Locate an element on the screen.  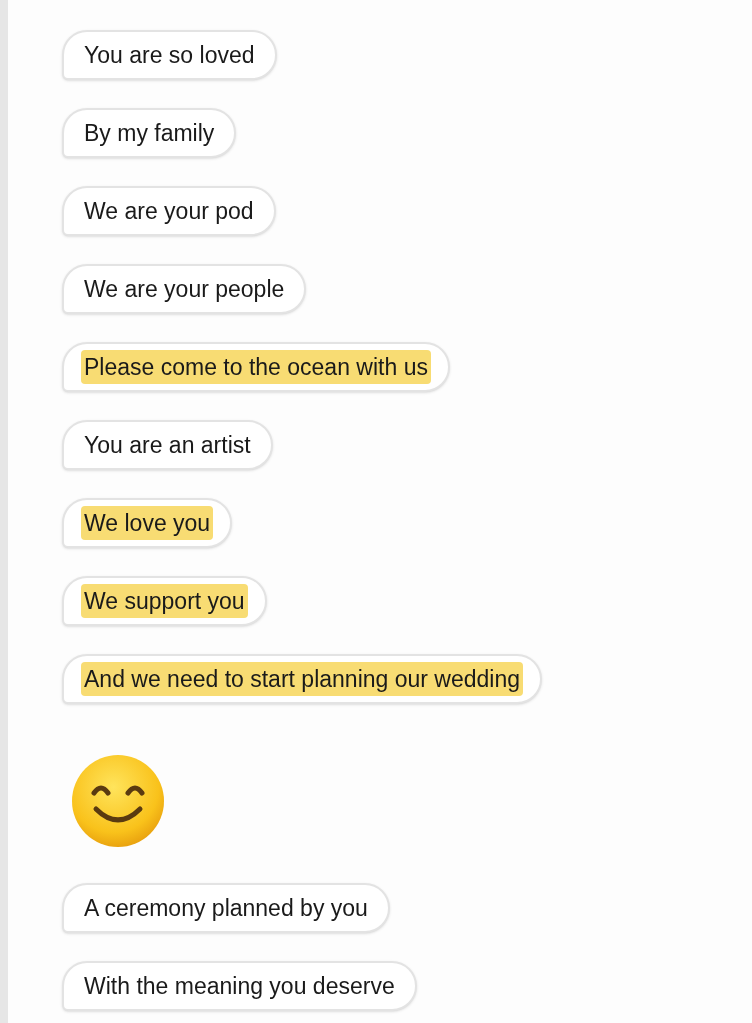
highlighted-text: We love you is located at coordinates (147, 523).